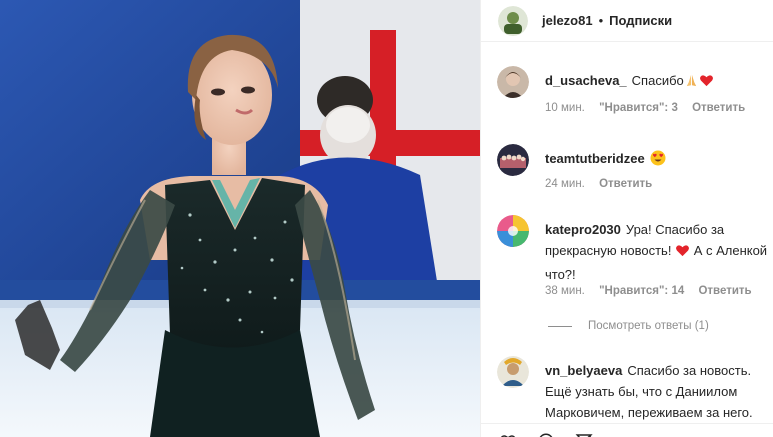  I want to click on comment-item: teamtutberidzee 24 мин. Ответить, so click(632, 171).